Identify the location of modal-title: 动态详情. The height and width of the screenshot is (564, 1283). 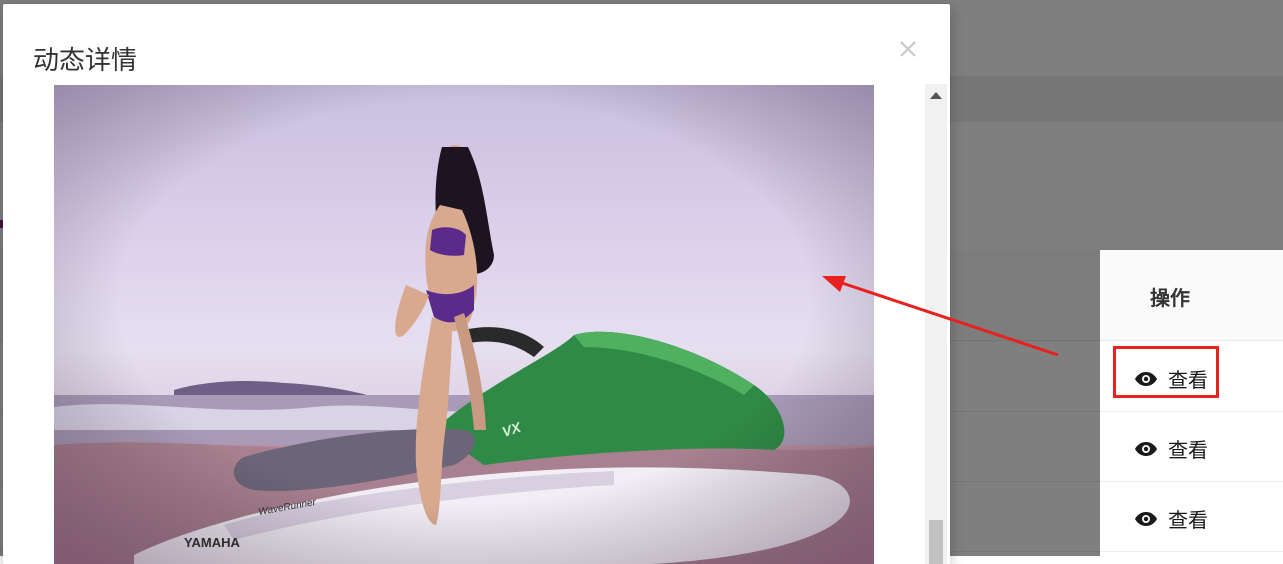
(85, 61).